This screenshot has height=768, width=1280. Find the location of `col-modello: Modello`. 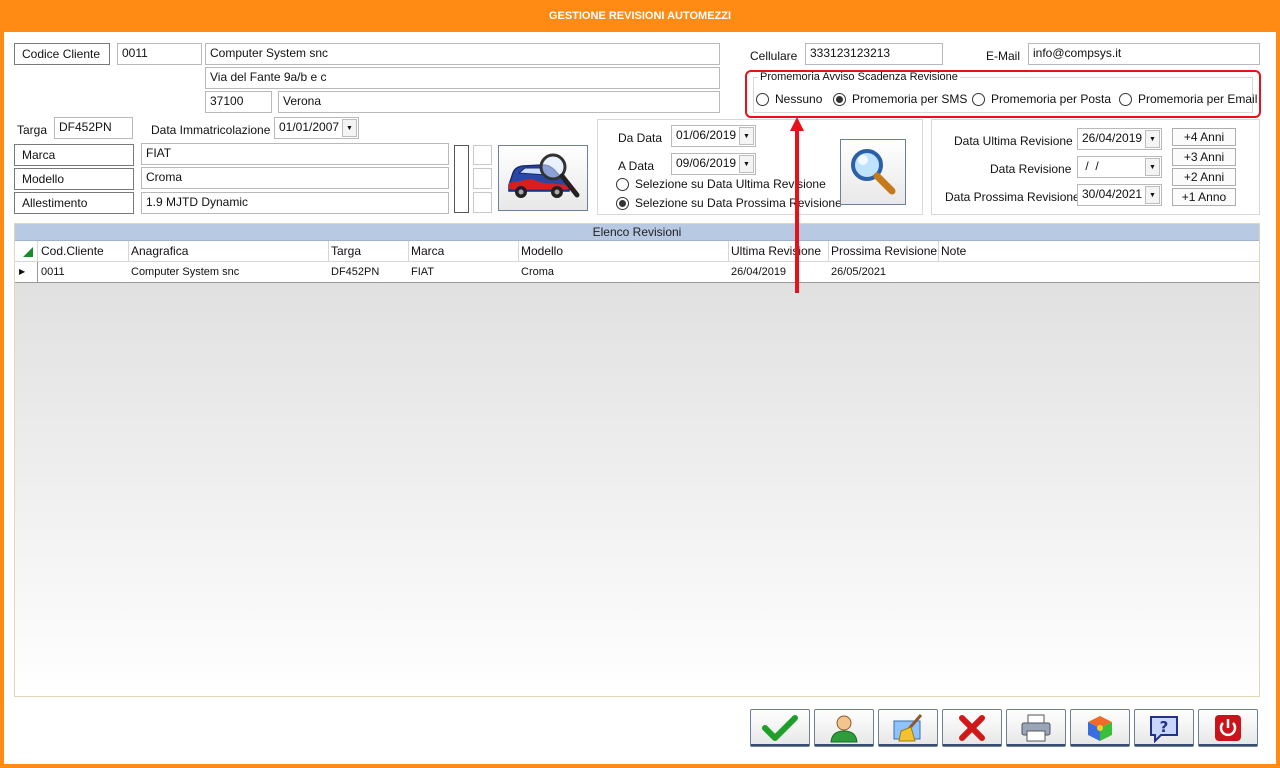

col-modello: Modello is located at coordinates (624, 251).